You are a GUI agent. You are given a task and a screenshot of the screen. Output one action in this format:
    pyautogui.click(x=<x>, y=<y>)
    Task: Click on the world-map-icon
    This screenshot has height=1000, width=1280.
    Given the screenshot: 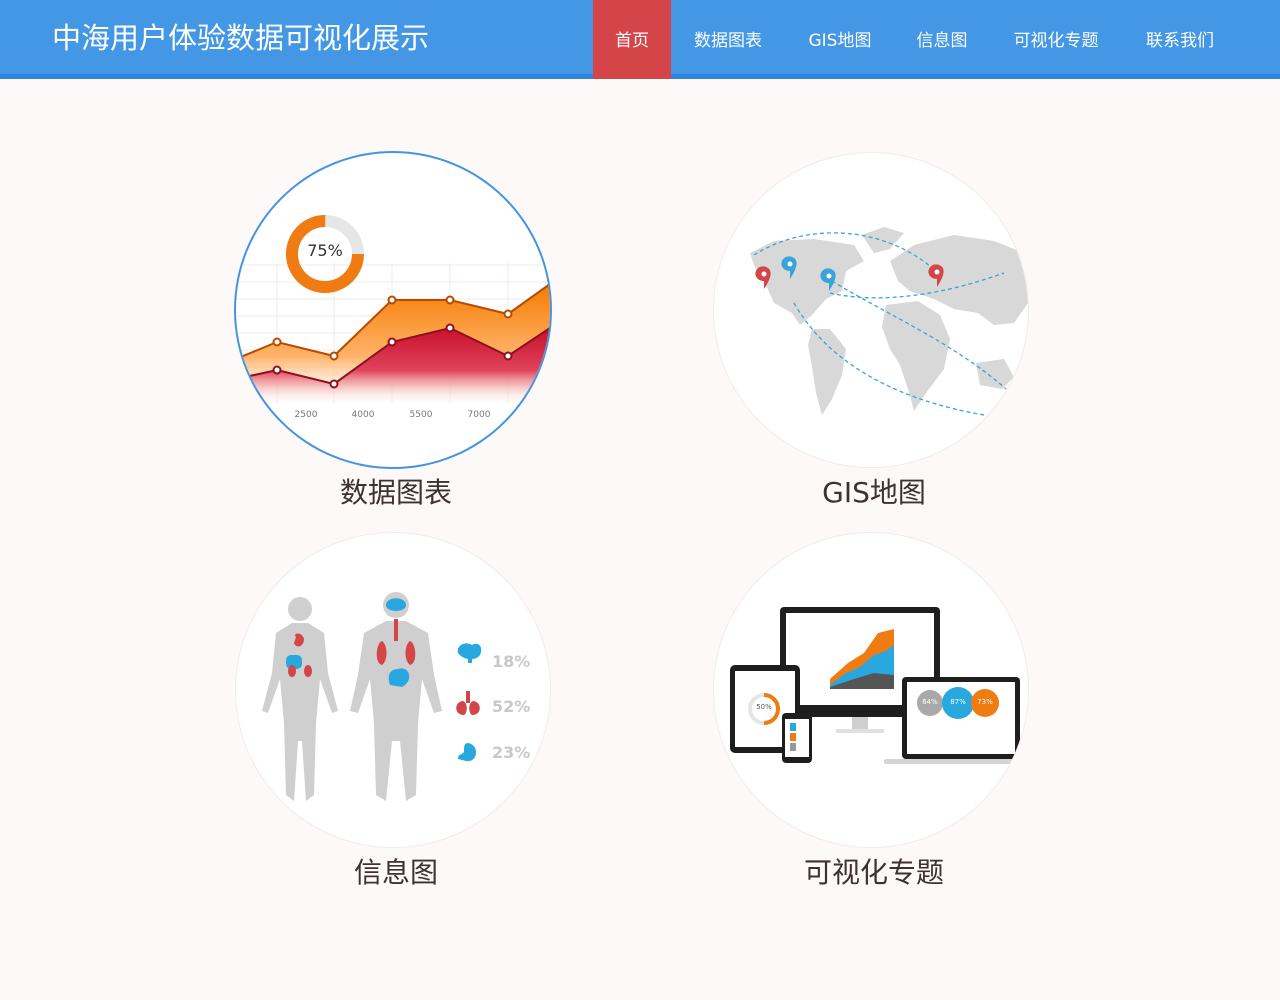 What is the action you would take?
    pyautogui.click(x=889, y=321)
    